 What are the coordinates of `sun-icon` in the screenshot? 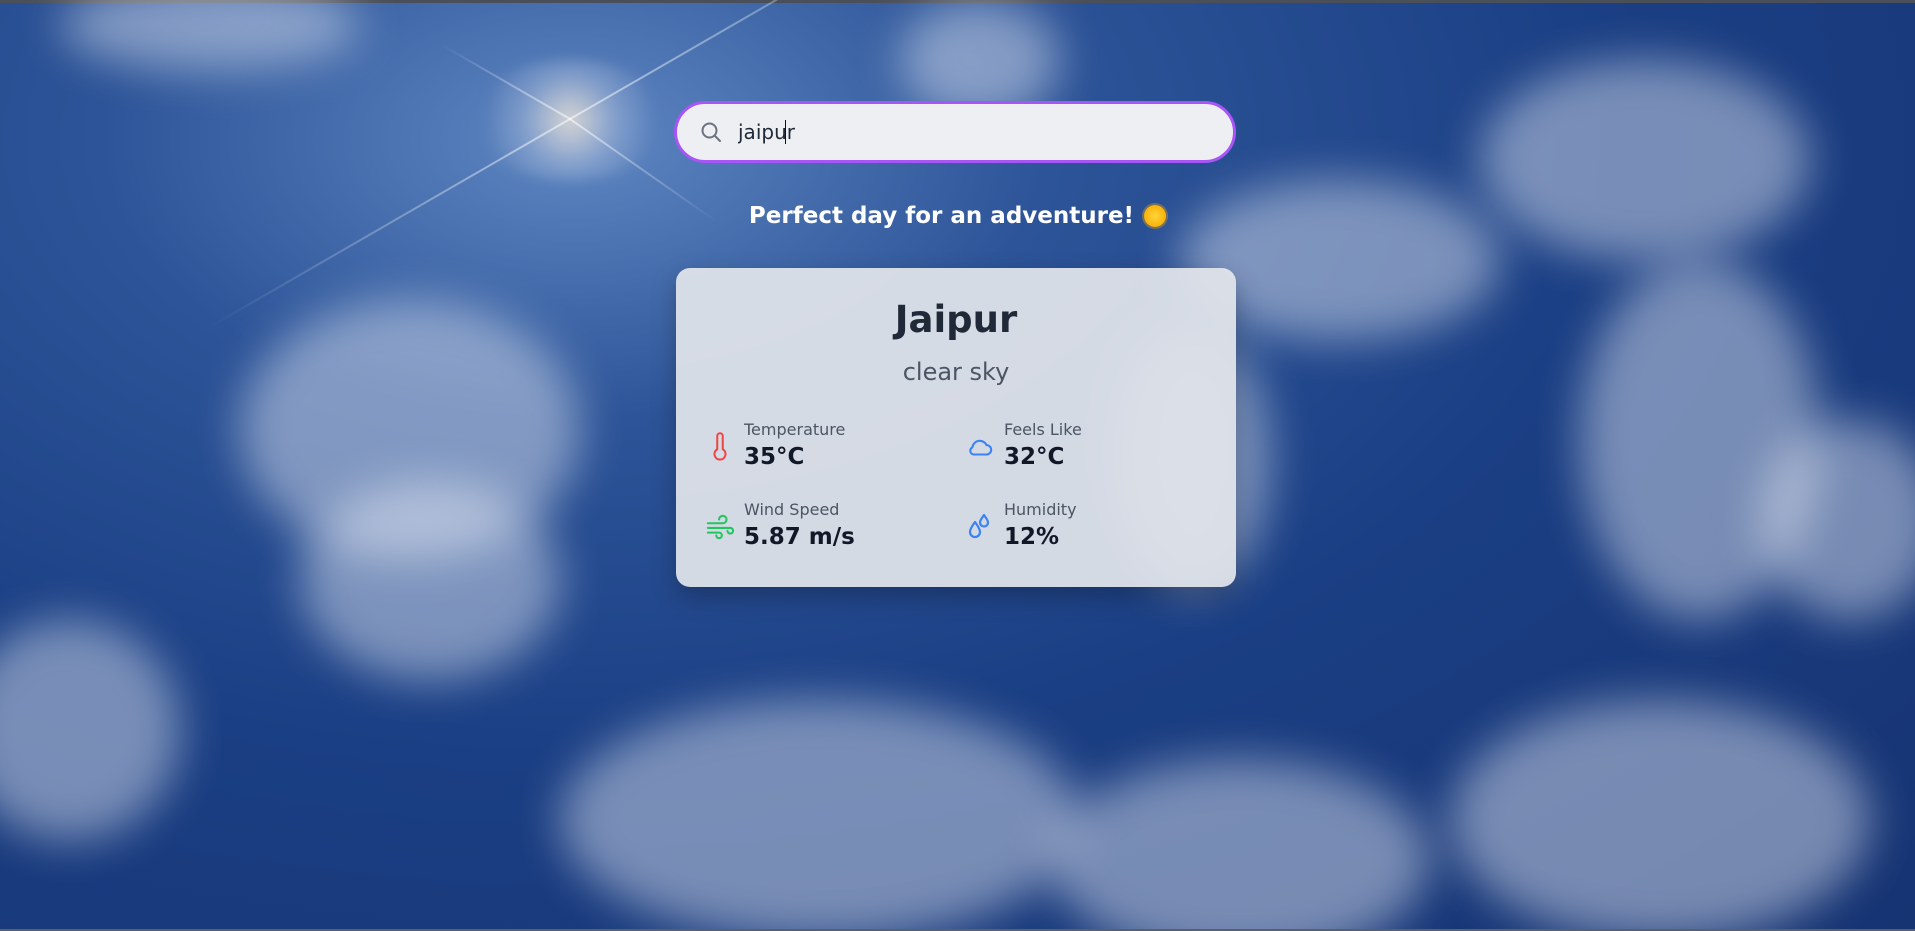 It's located at (1155, 216).